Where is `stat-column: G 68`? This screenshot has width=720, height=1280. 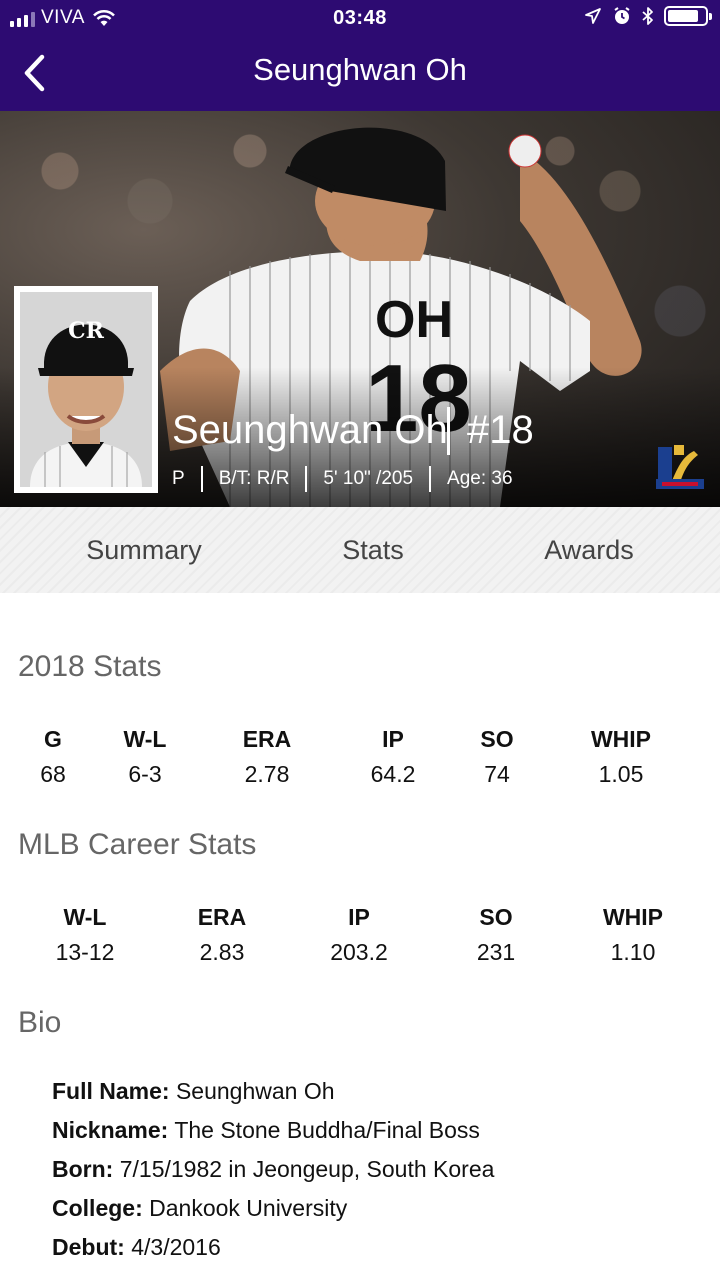
stat-column: G 68 is located at coordinates (53, 757).